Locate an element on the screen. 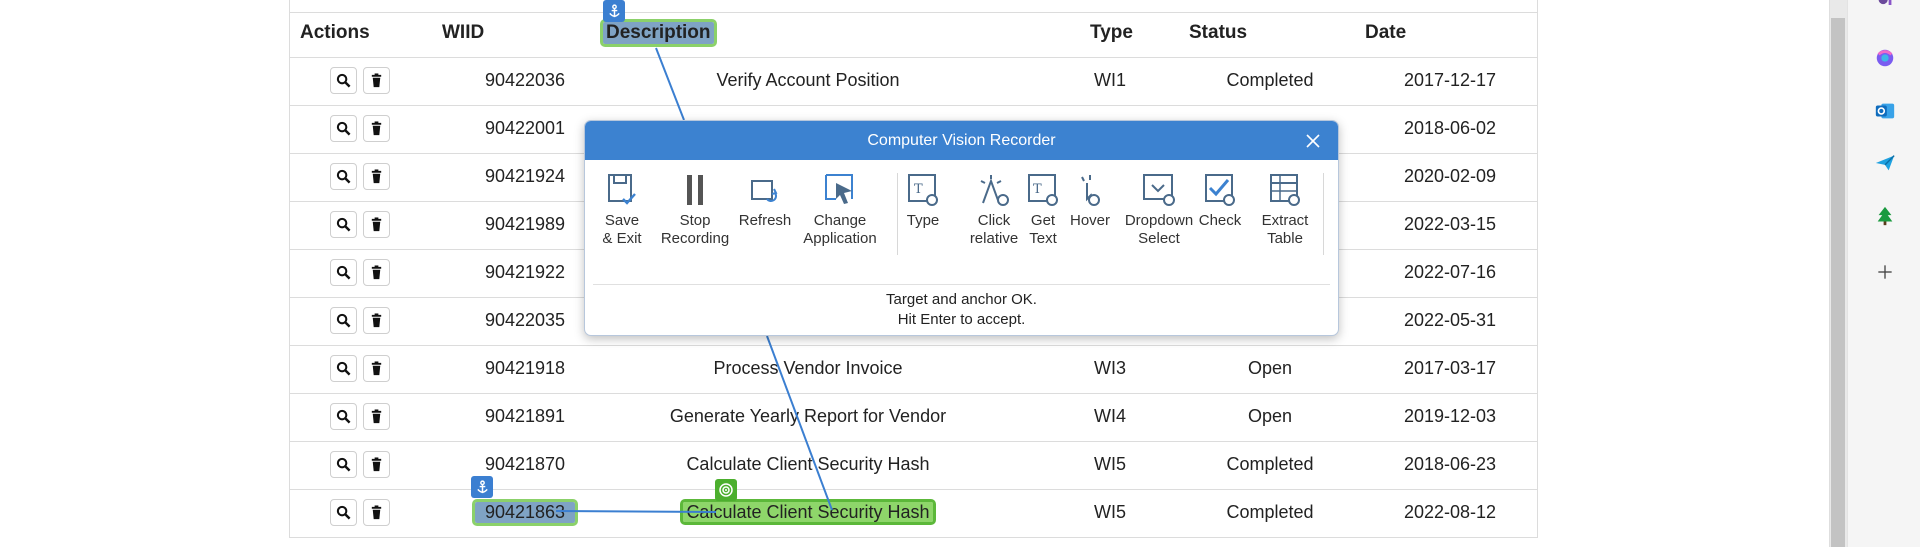 Image resolution: width=1920 pixels, height=547 pixels. tool-dropdown-select-button: Dropdown Select is located at coordinates (1159, 208).